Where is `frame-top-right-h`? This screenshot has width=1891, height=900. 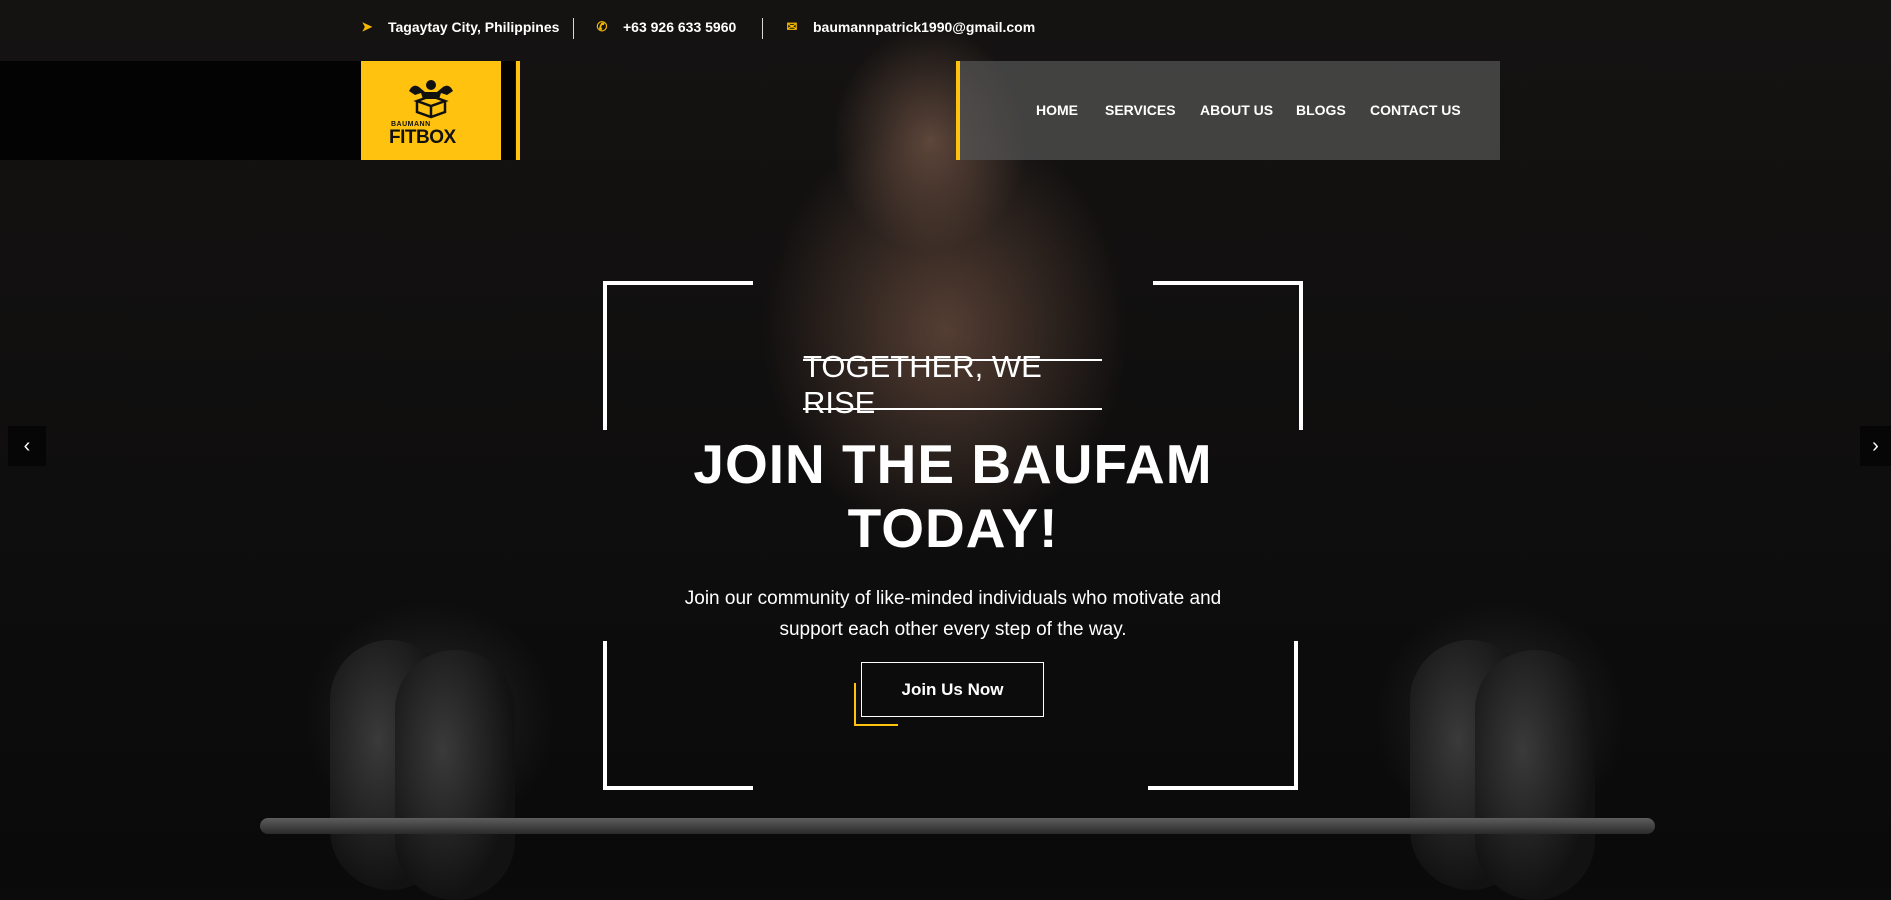 frame-top-right-h is located at coordinates (1228, 283).